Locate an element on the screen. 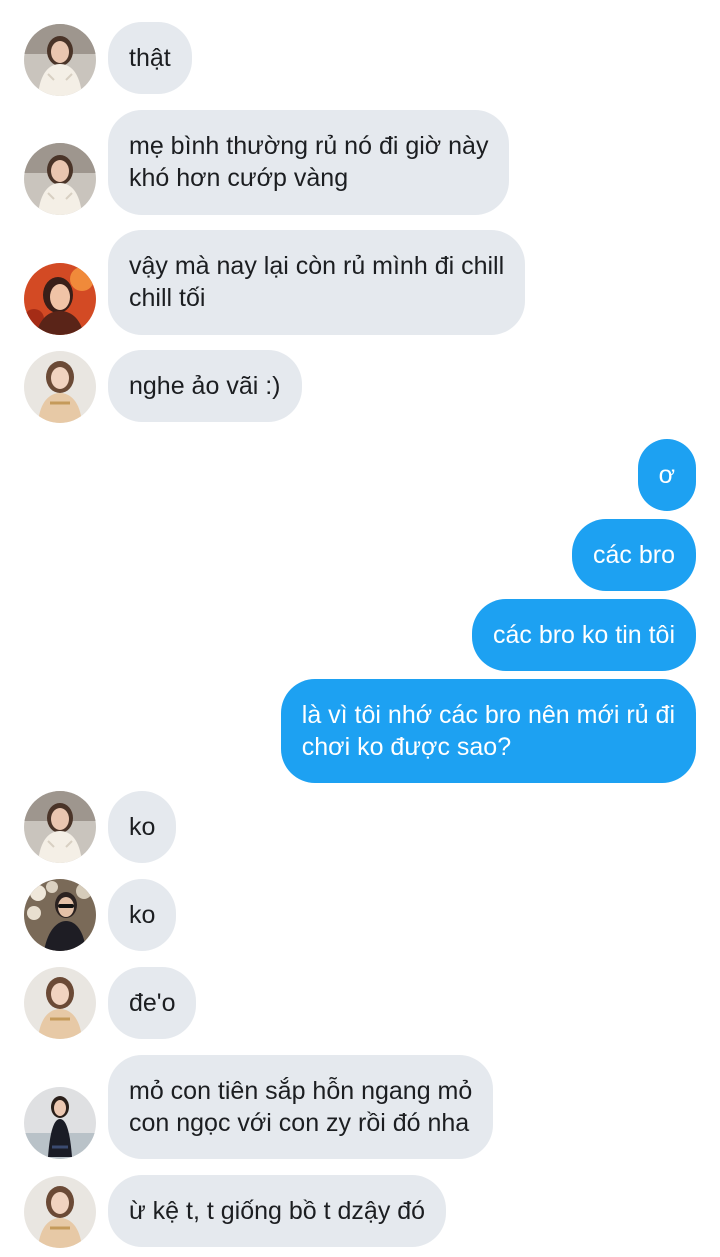 The image size is (720, 1257). message-text-line: các bro is located at coordinates (634, 555).